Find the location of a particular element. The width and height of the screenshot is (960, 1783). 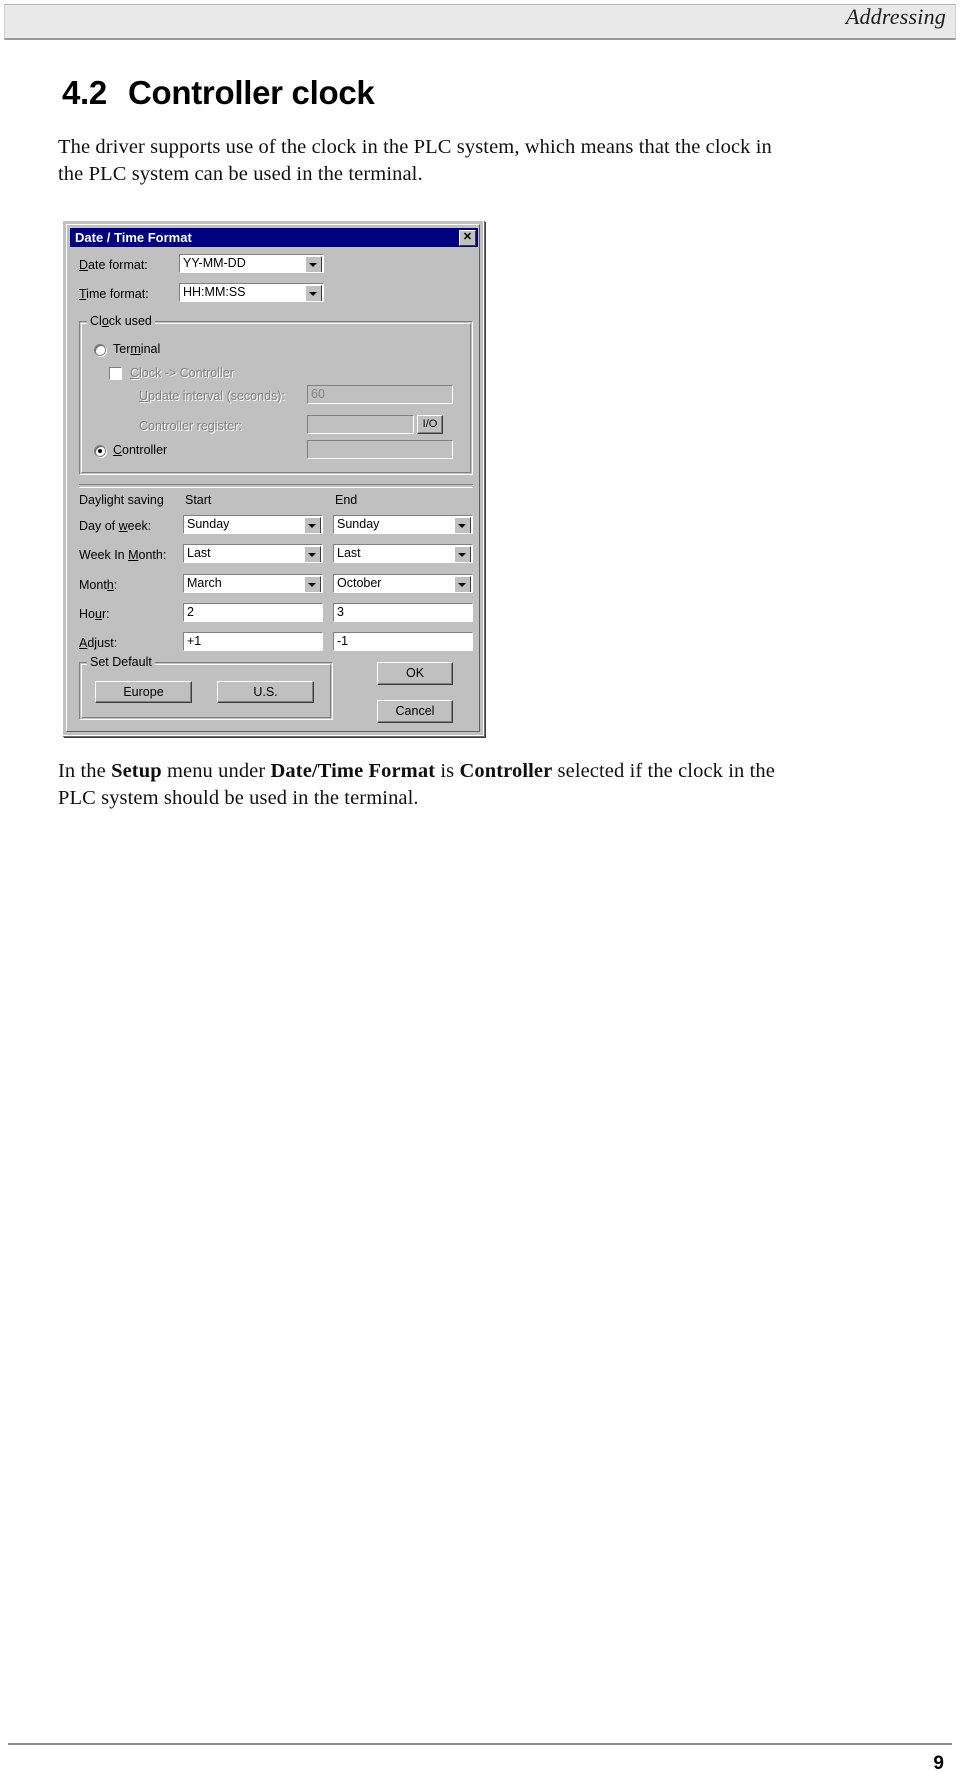

month-start-value: March is located at coordinates (204, 583).